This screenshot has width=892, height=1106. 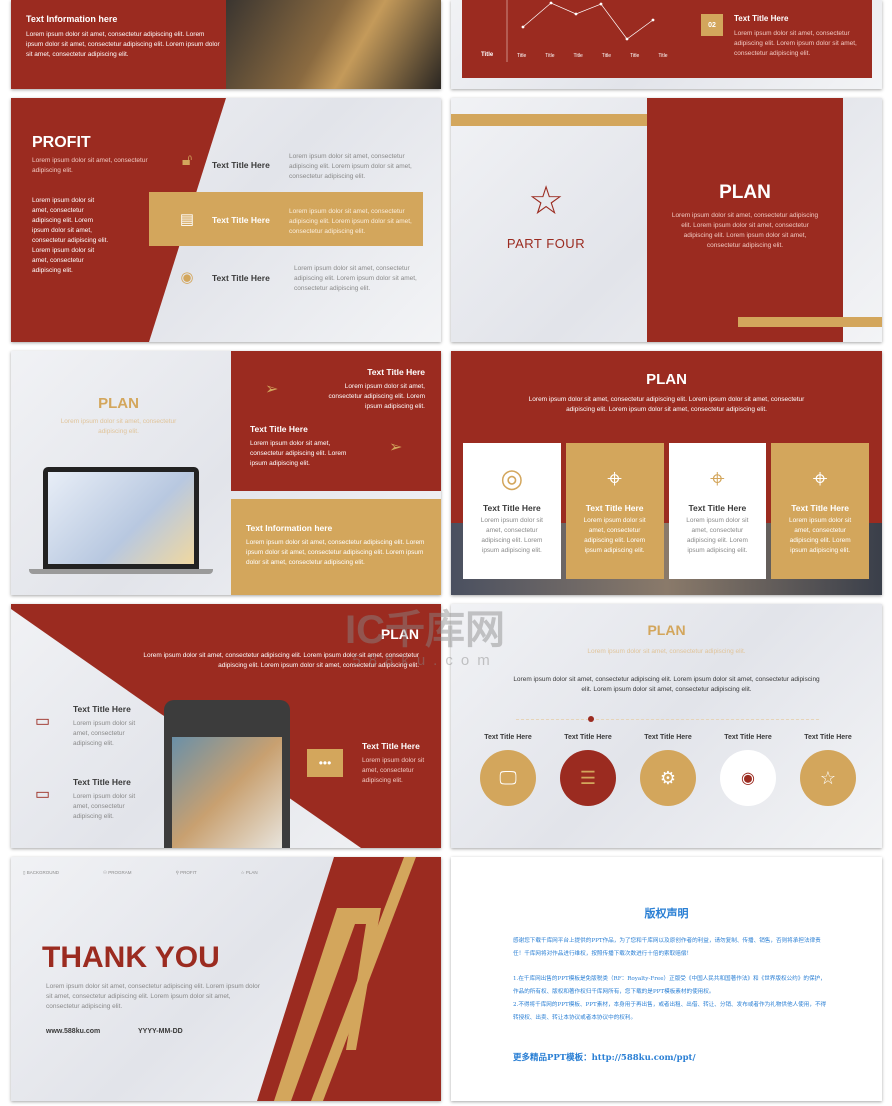 What do you see at coordinates (61, 142) in the screenshot?
I see `slide-title: PROFIT` at bounding box center [61, 142].